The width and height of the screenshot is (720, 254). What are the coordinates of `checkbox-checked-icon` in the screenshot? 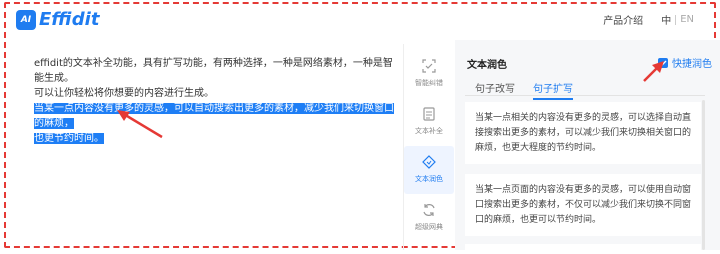 It's located at (663, 62).